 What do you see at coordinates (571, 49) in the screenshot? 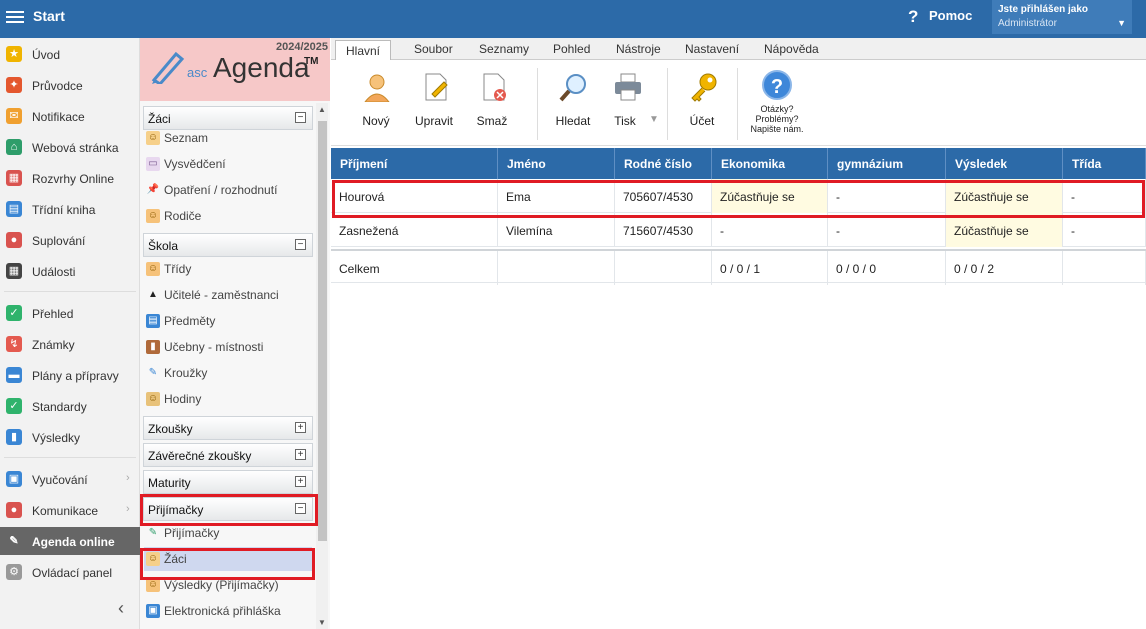
I see `tab: Pohled` at bounding box center [571, 49].